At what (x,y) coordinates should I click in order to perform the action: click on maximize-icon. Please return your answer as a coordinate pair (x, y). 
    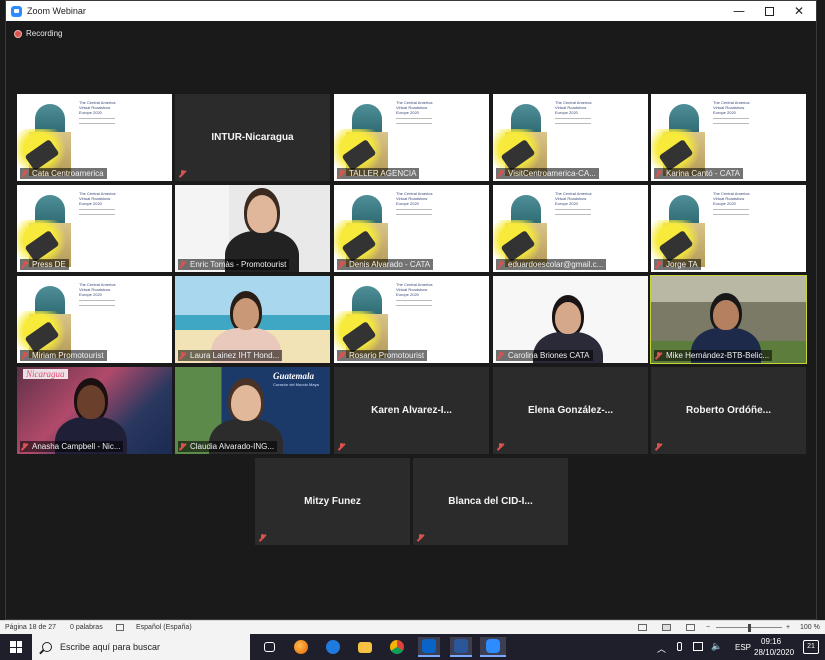
    Looking at the image, I should click on (769, 11).